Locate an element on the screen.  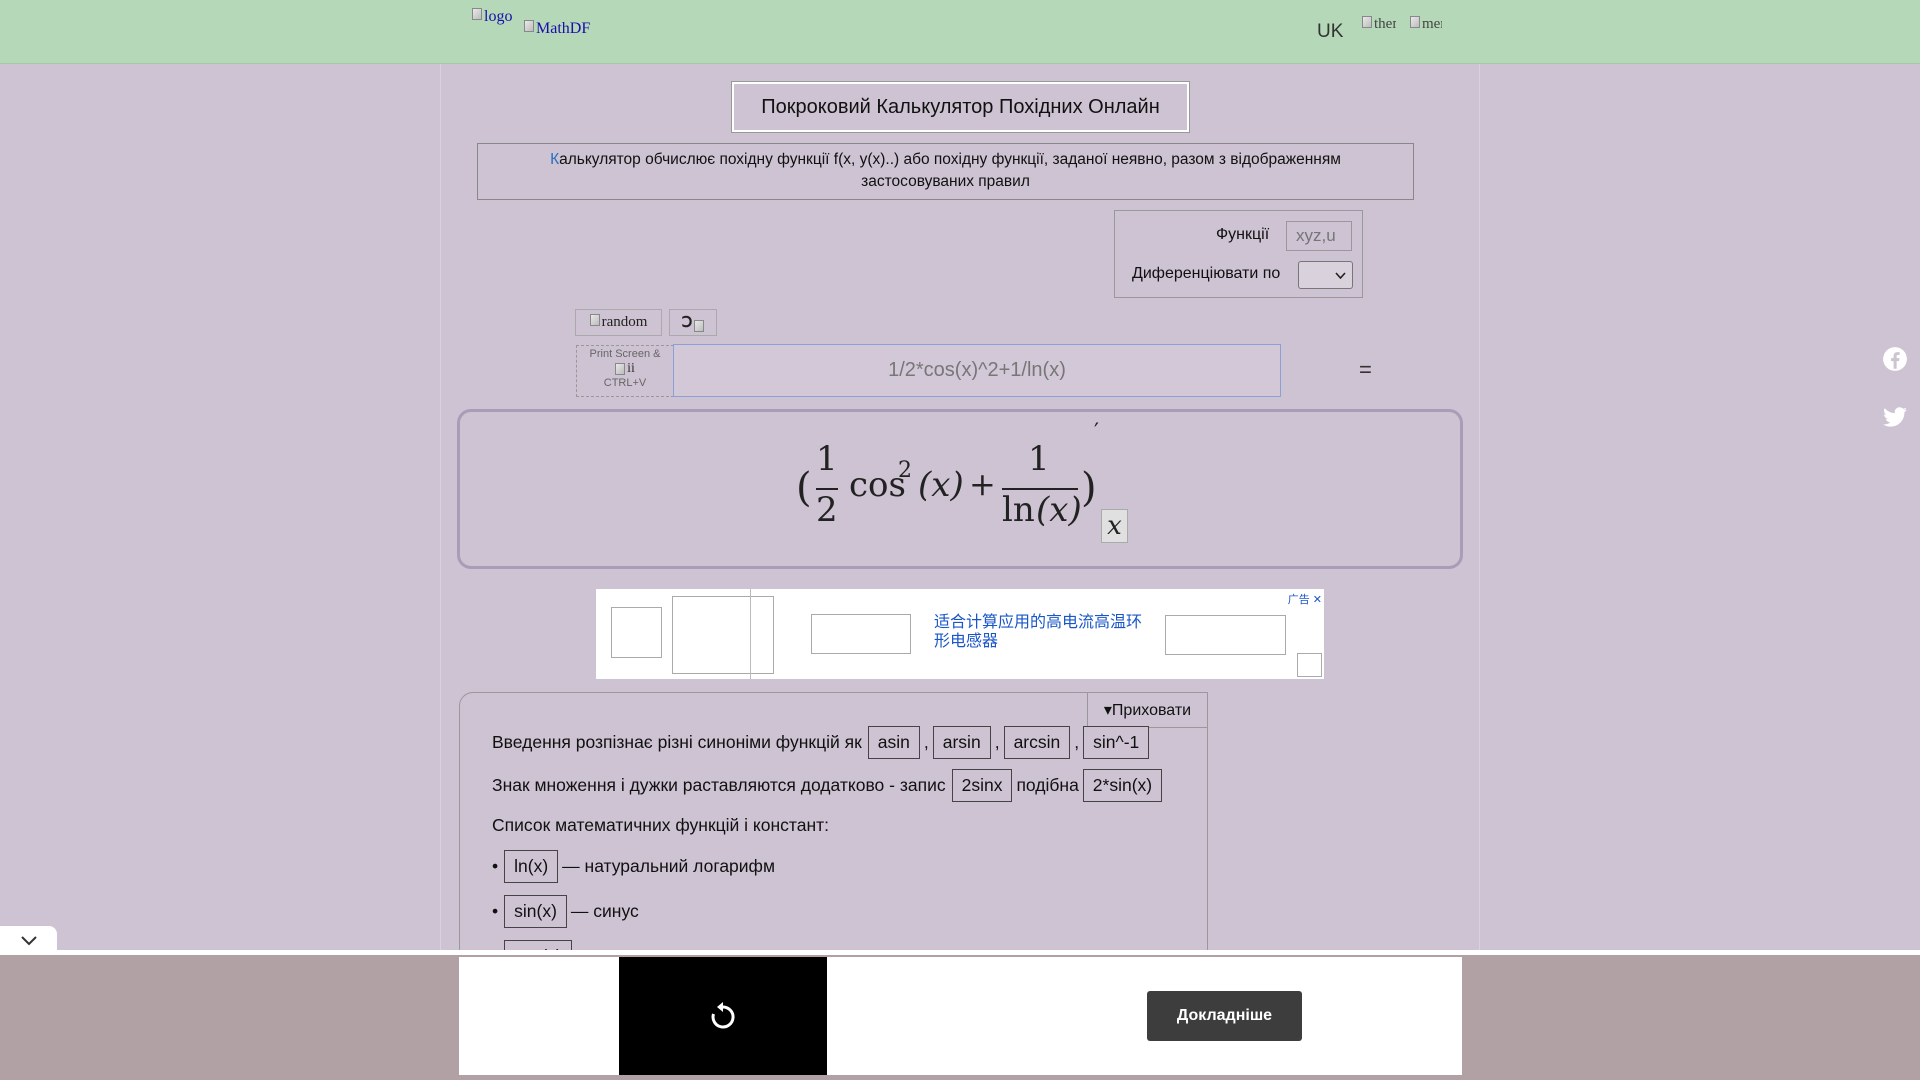
brand-link: MathDF is located at coordinates (557, 29).